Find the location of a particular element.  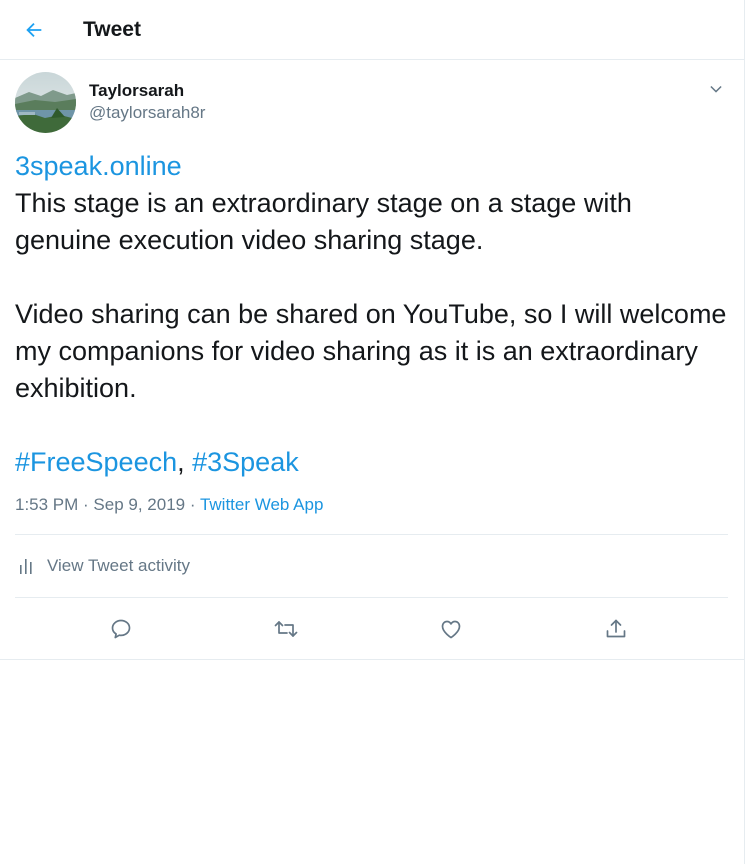

arrow-left-icon is located at coordinates (34, 29).